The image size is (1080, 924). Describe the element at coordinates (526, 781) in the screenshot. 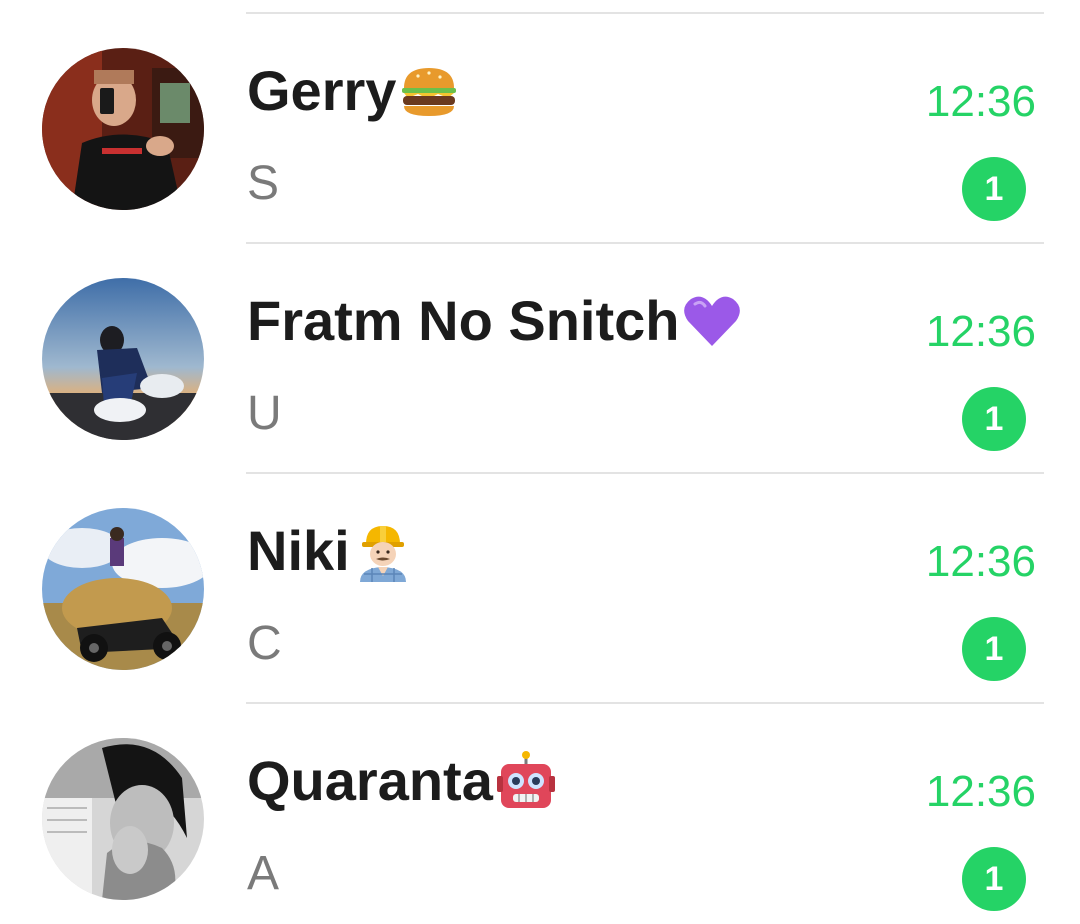

I see `robot-icon` at that location.